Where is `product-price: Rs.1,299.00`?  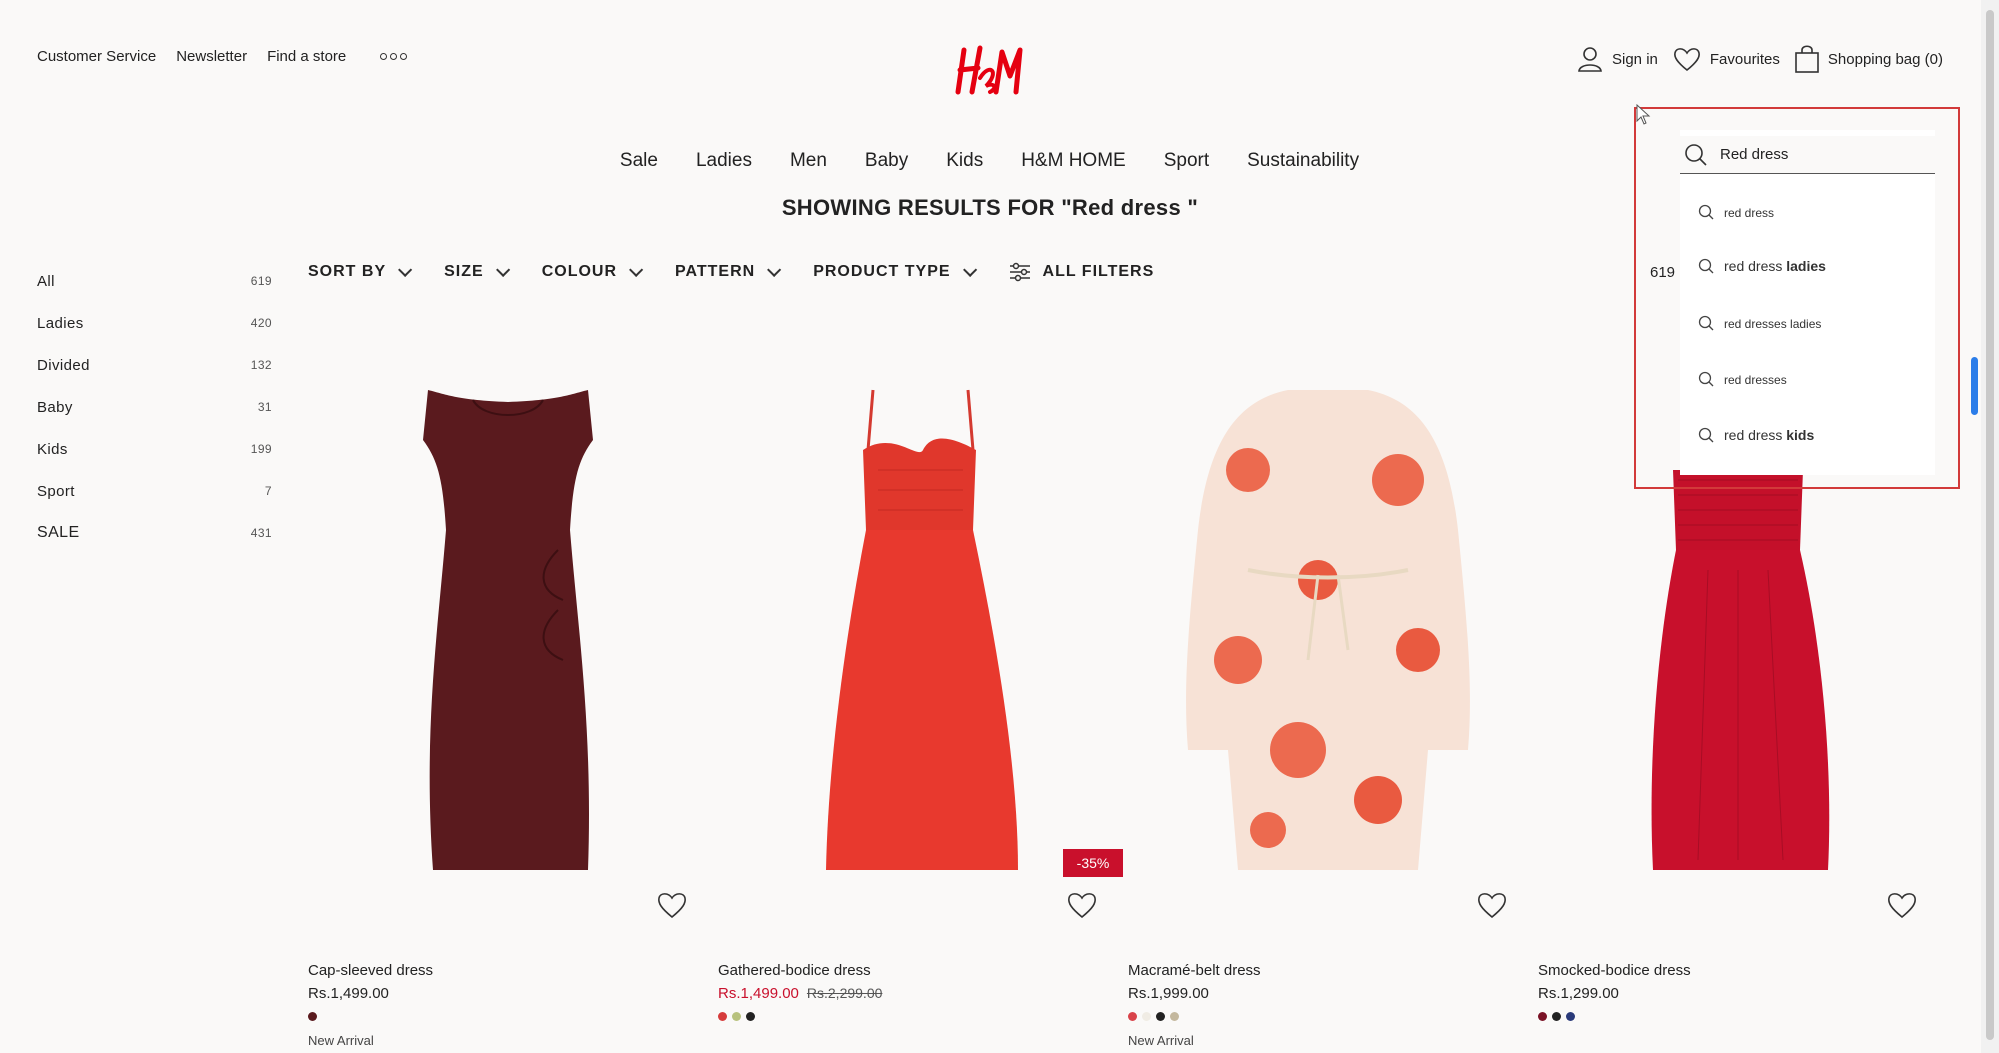
product-price: Rs.1,299.00 is located at coordinates (1578, 993).